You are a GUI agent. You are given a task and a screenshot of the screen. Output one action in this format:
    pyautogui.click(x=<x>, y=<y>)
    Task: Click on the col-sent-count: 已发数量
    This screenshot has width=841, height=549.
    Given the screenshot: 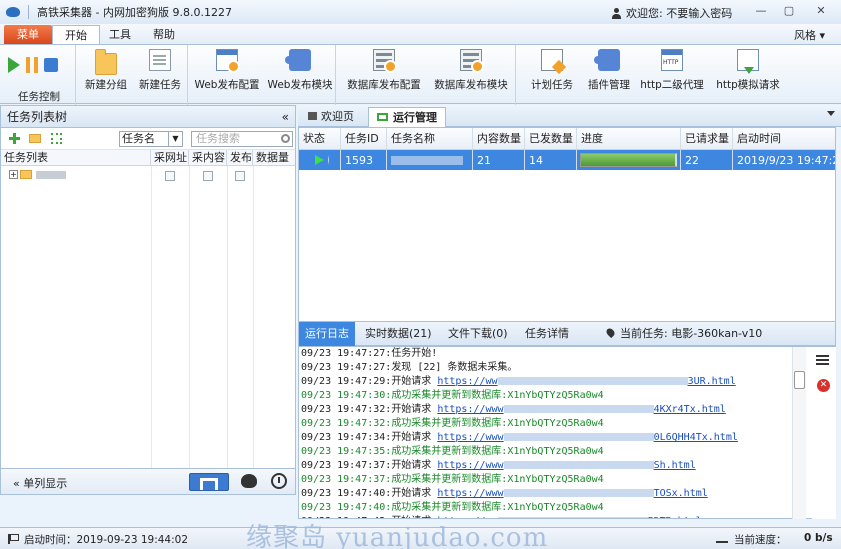 What is the action you would take?
    pyautogui.click(x=551, y=138)
    